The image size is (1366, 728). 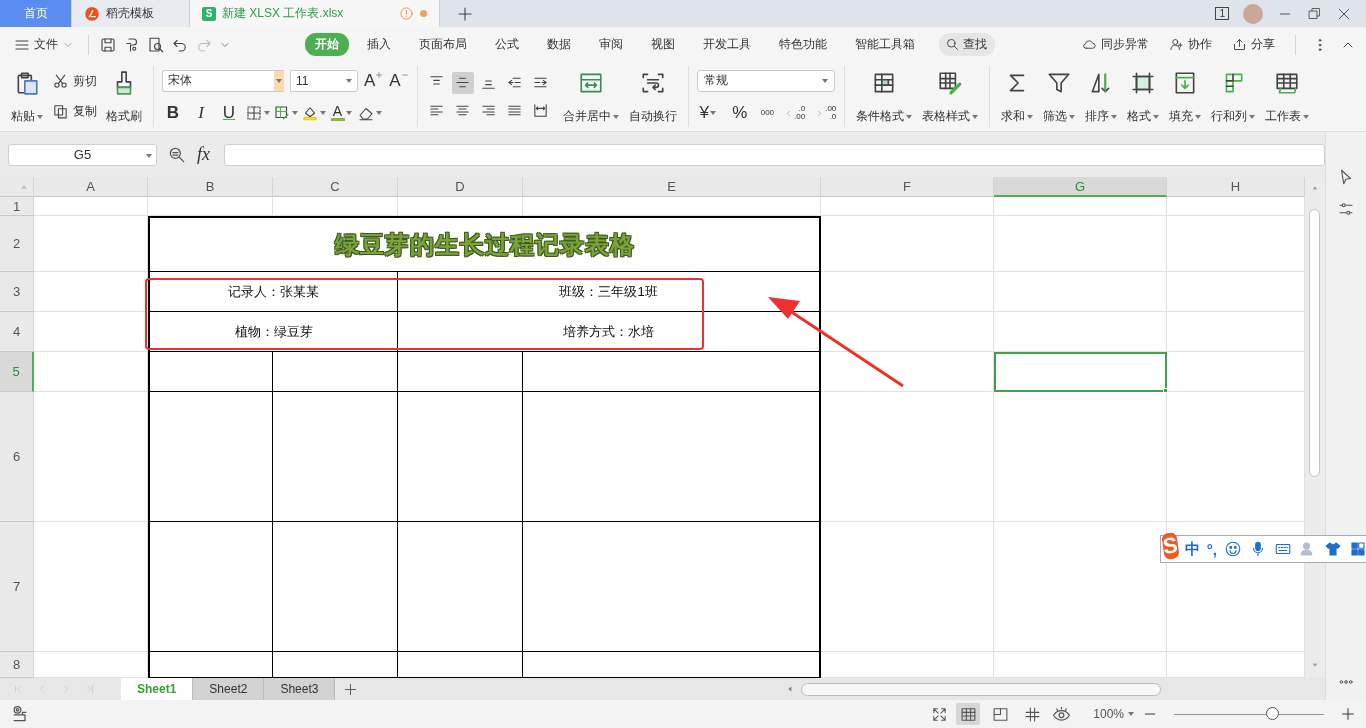 What do you see at coordinates (17, 665) in the screenshot?
I see `row-header: 8` at bounding box center [17, 665].